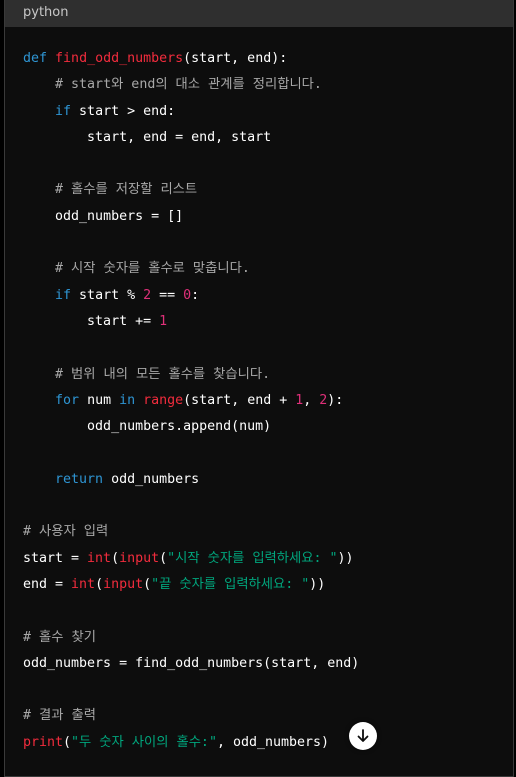 This screenshot has width=516, height=777. I want to click on comment-token: # 범위 내의 모든 홀수를 찾습니다., so click(163, 374).